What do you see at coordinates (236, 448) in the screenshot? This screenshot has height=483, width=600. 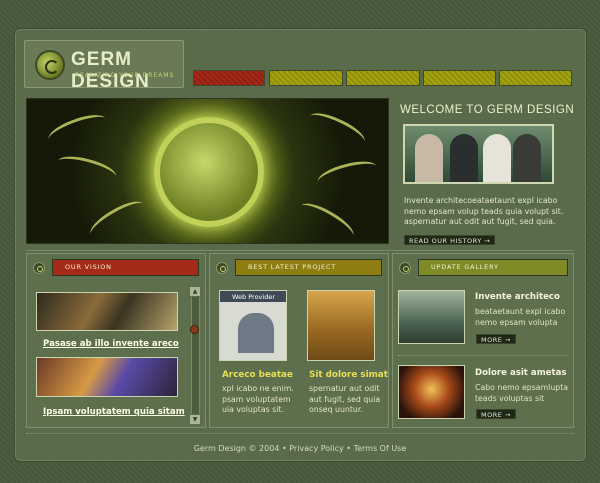 I see `footer-copyright: Germ Design © 2004` at bounding box center [236, 448].